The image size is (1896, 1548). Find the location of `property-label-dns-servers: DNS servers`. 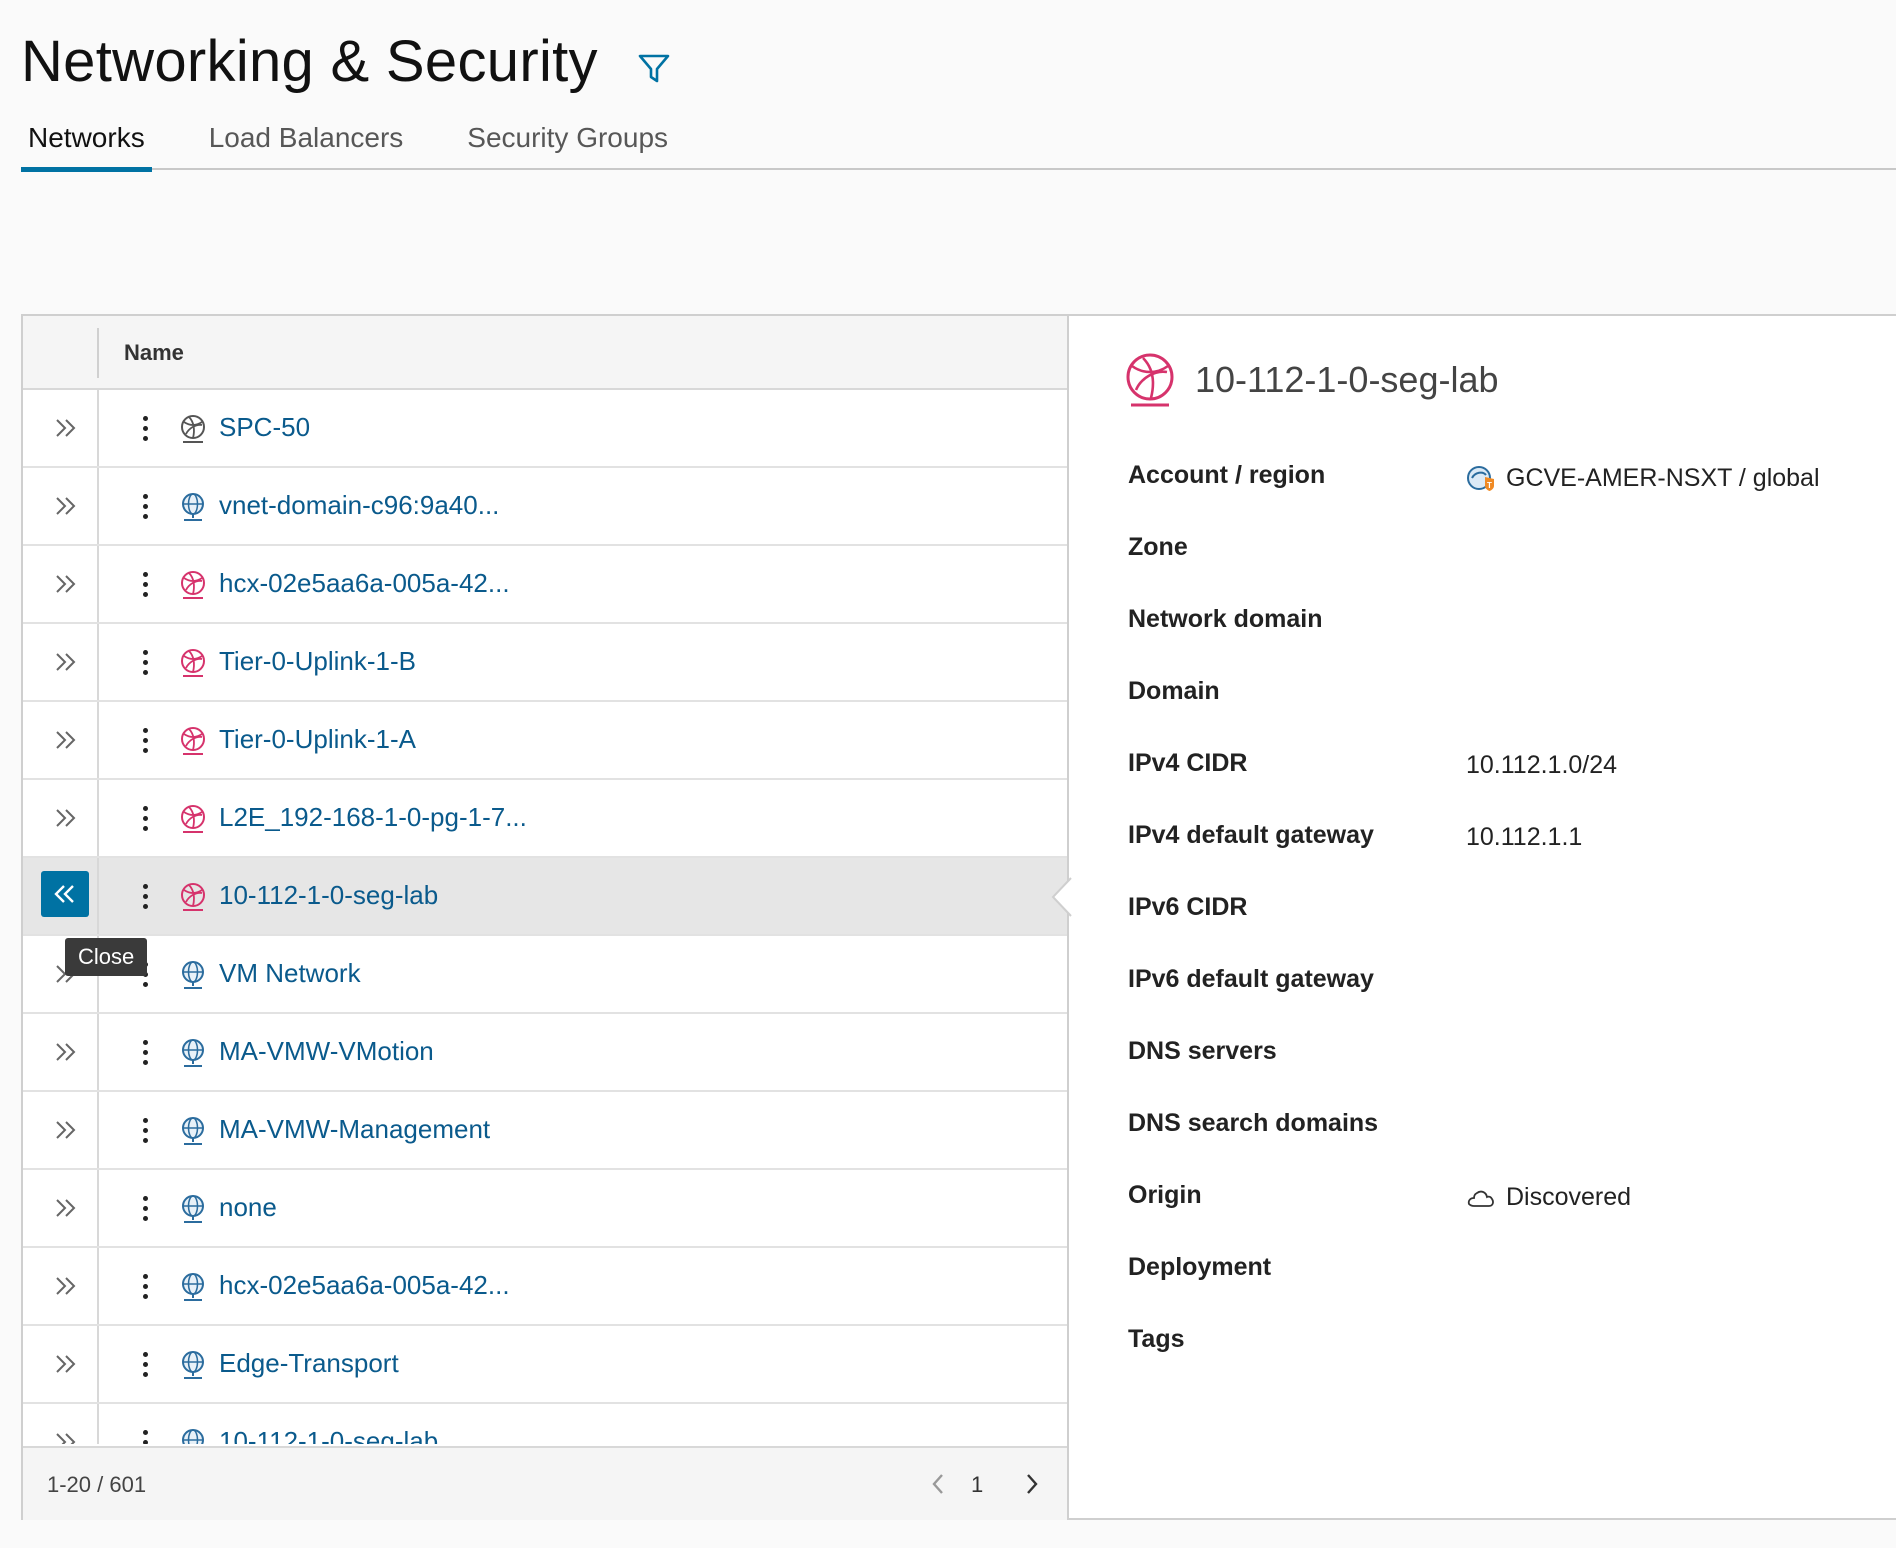

property-label-dns-servers: DNS servers is located at coordinates (1202, 1051).